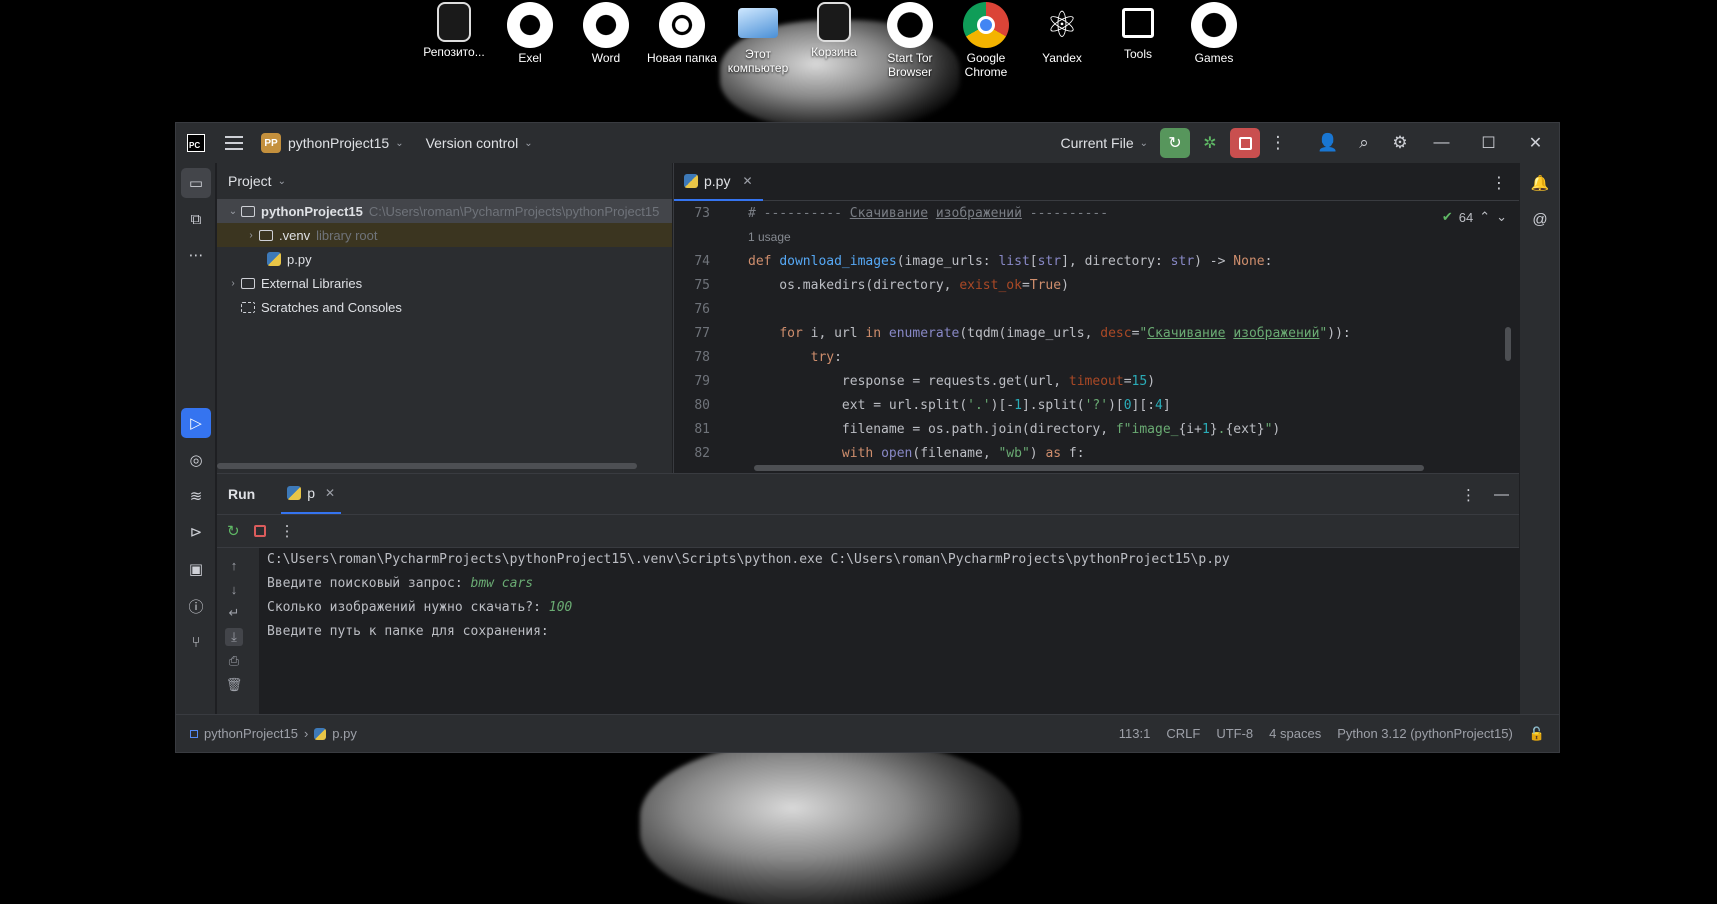 This screenshot has width=1717, height=904. Describe the element at coordinates (910, 42) in the screenshot. I see `desktop-icon-tor-browser: Start Tor Browser` at that location.